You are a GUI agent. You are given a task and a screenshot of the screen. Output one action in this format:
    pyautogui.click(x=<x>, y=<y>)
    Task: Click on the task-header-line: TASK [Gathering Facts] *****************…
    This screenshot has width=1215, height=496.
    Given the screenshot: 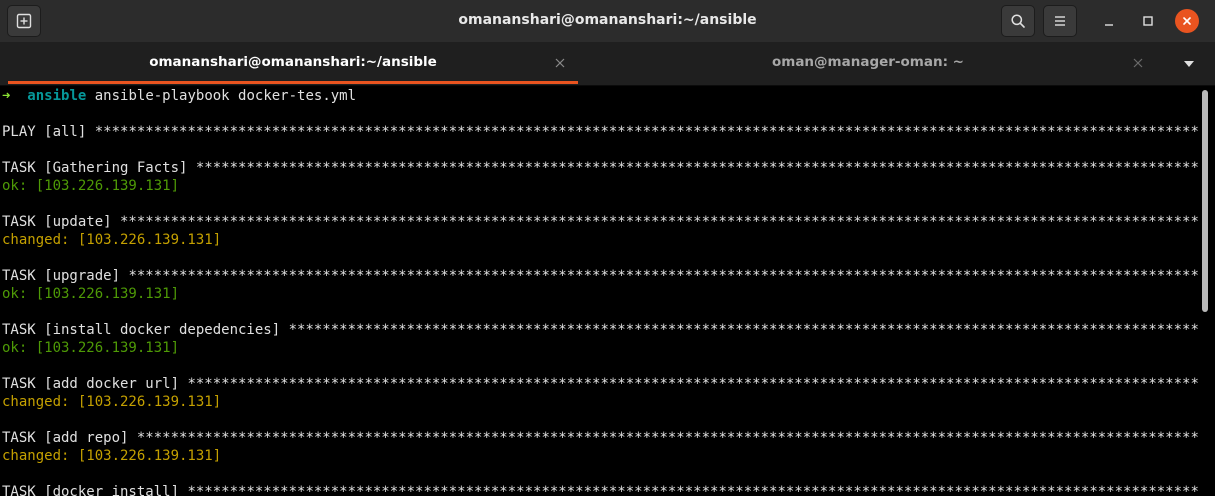 What is the action you would take?
    pyautogui.click(x=600, y=168)
    